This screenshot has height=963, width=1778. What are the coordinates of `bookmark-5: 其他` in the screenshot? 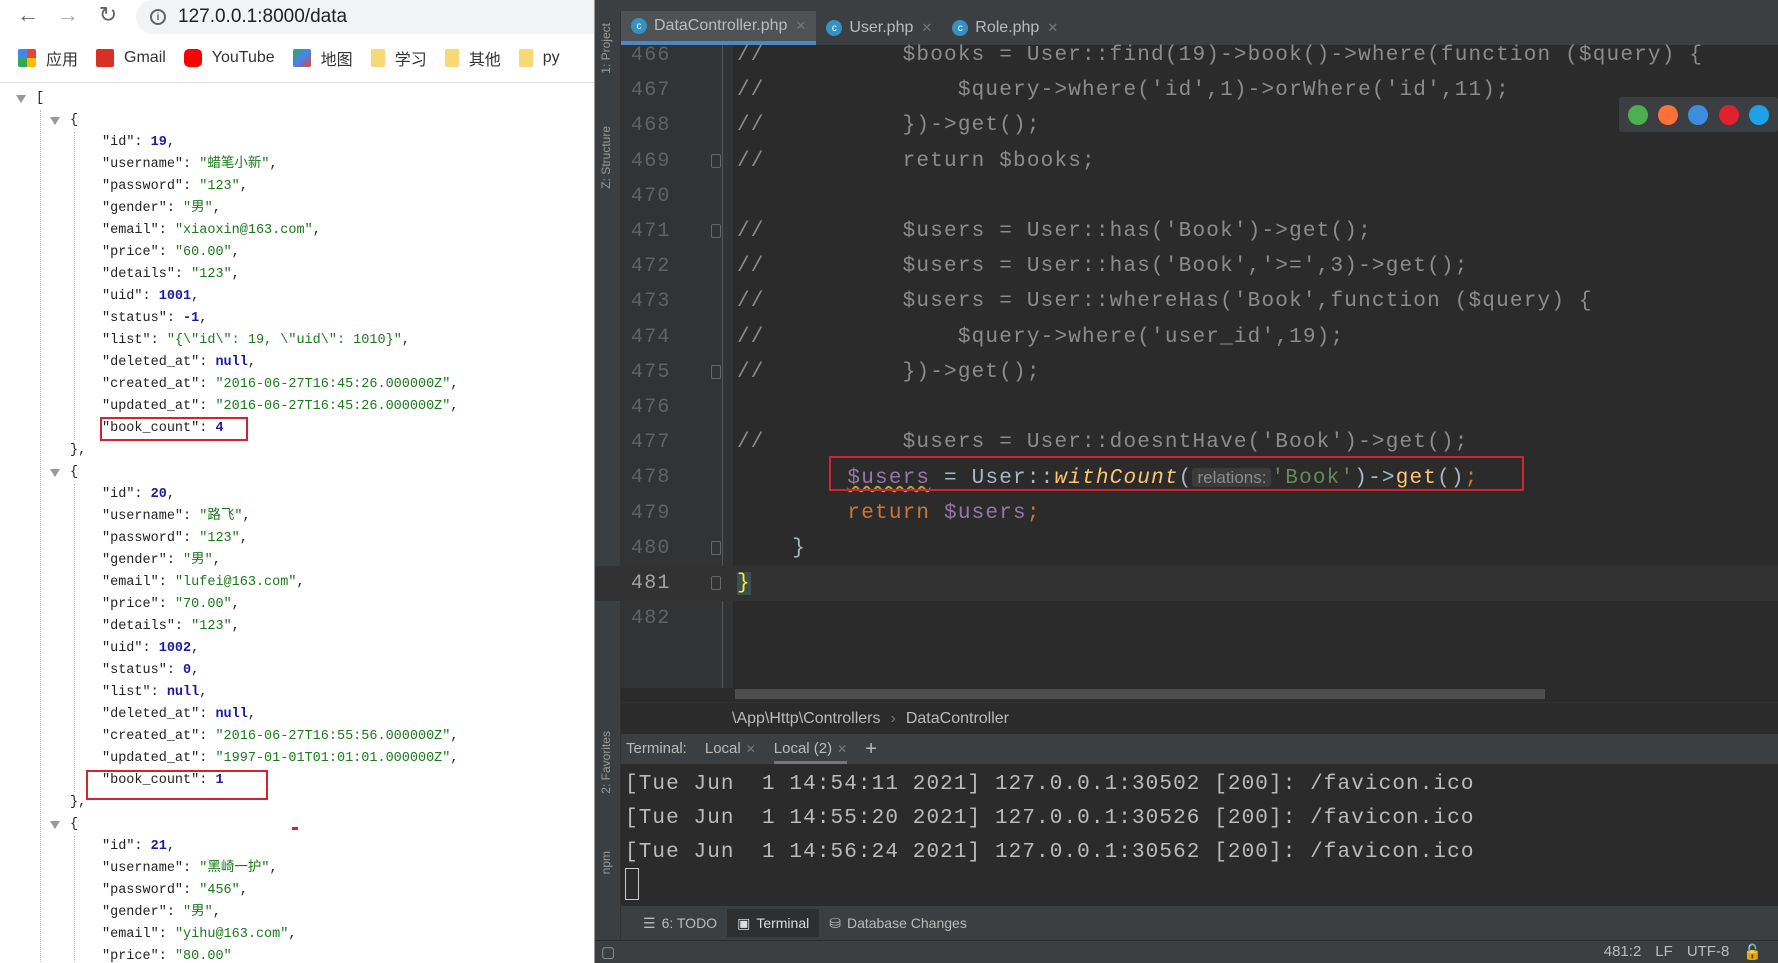 It's located at (472, 58).